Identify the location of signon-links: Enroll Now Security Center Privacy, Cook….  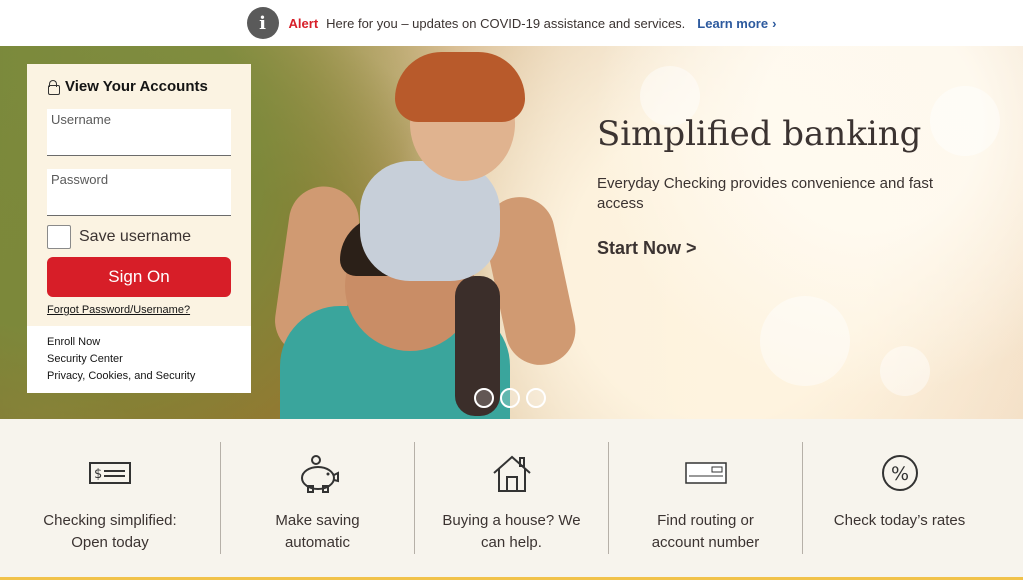
(139, 359).